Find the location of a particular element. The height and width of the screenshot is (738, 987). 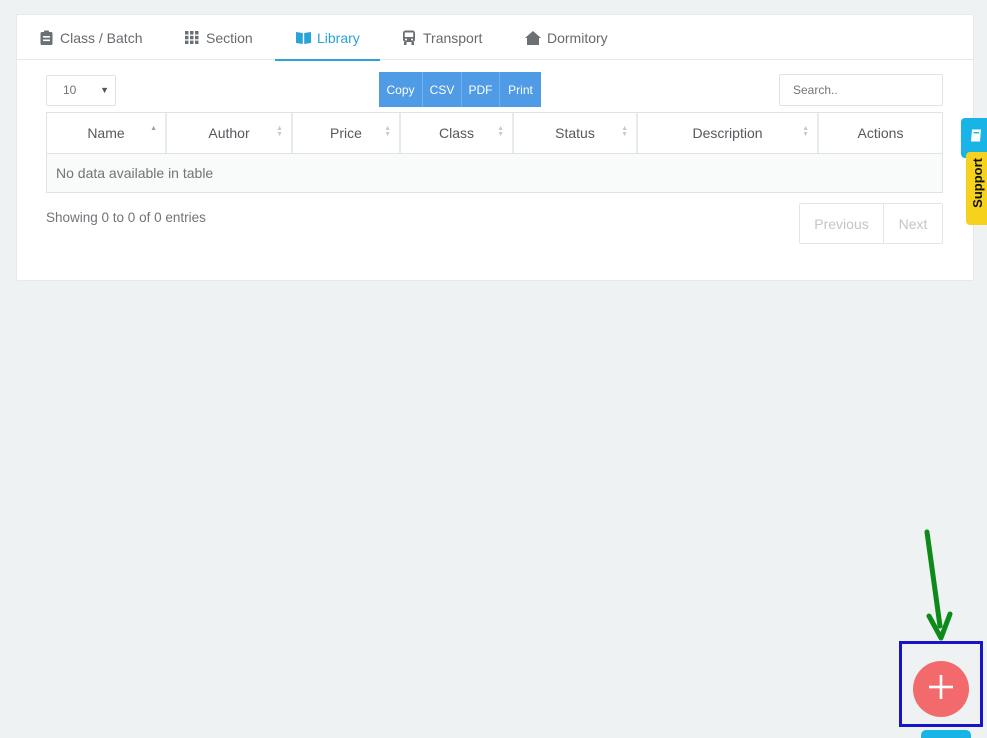

column-header-class: Class ▲ ▼ is located at coordinates (457, 133).